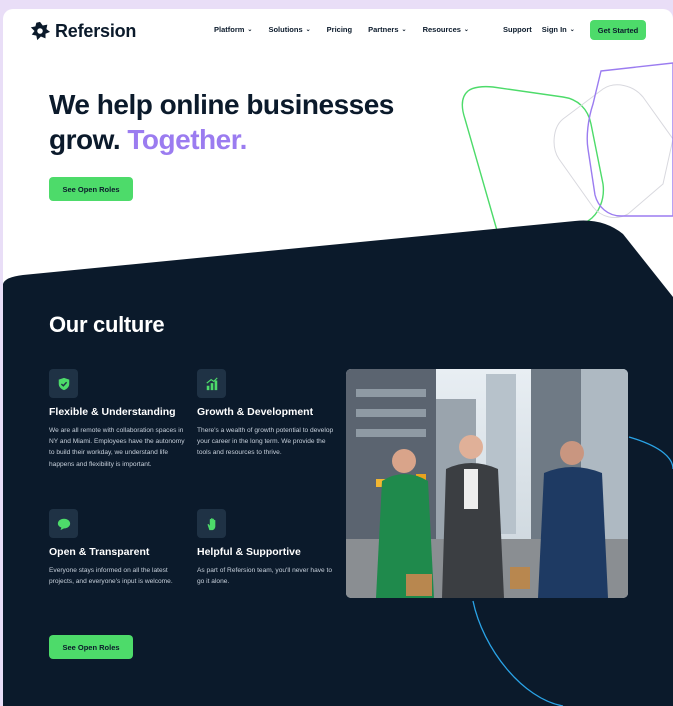 This screenshot has height=706, width=673. I want to click on support-link: Support, so click(517, 29).